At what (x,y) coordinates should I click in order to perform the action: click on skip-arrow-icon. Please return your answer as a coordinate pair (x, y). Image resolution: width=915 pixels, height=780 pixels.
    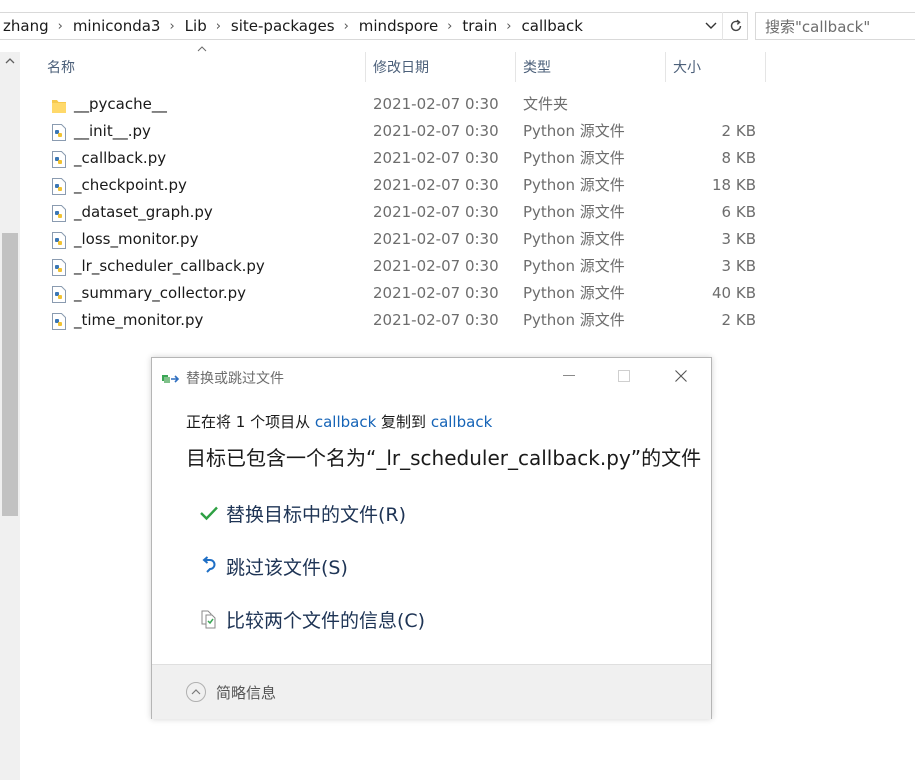
    Looking at the image, I should click on (209, 566).